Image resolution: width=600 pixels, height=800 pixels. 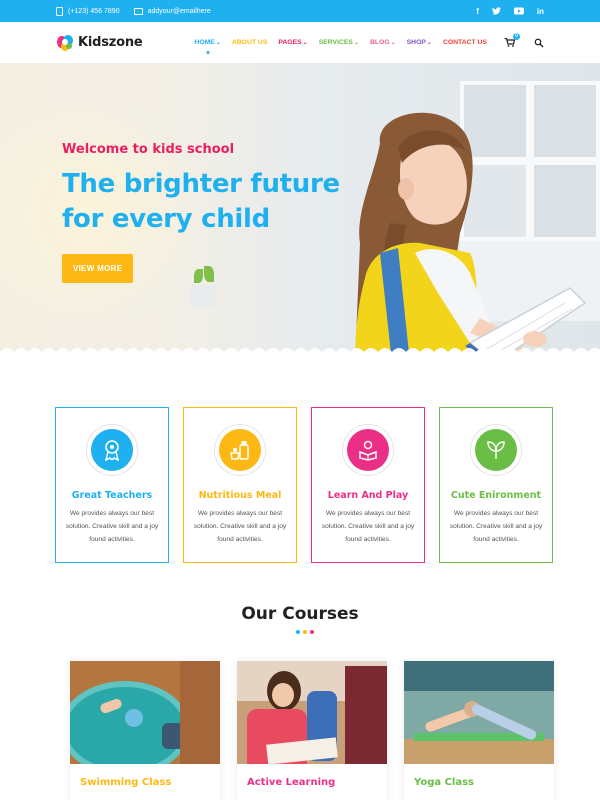 What do you see at coordinates (201, 202) in the screenshot?
I see `hero-title: The brighter future for every child` at bounding box center [201, 202].